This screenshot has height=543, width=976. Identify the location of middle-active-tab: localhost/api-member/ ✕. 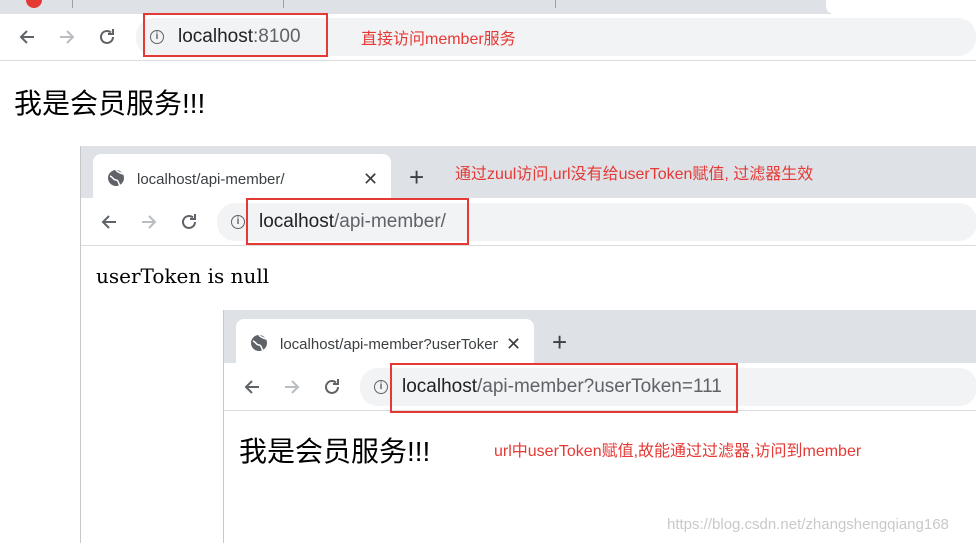
(242, 176).